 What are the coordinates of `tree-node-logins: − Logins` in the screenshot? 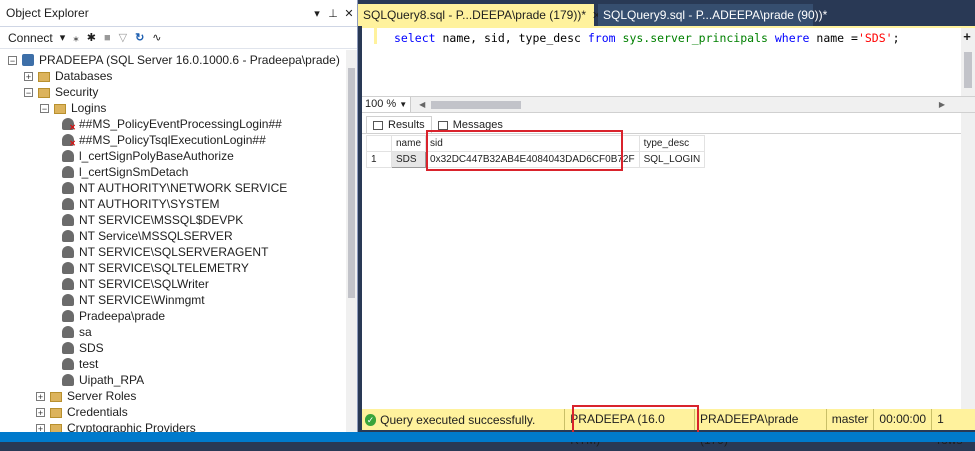 It's located at (73, 108).